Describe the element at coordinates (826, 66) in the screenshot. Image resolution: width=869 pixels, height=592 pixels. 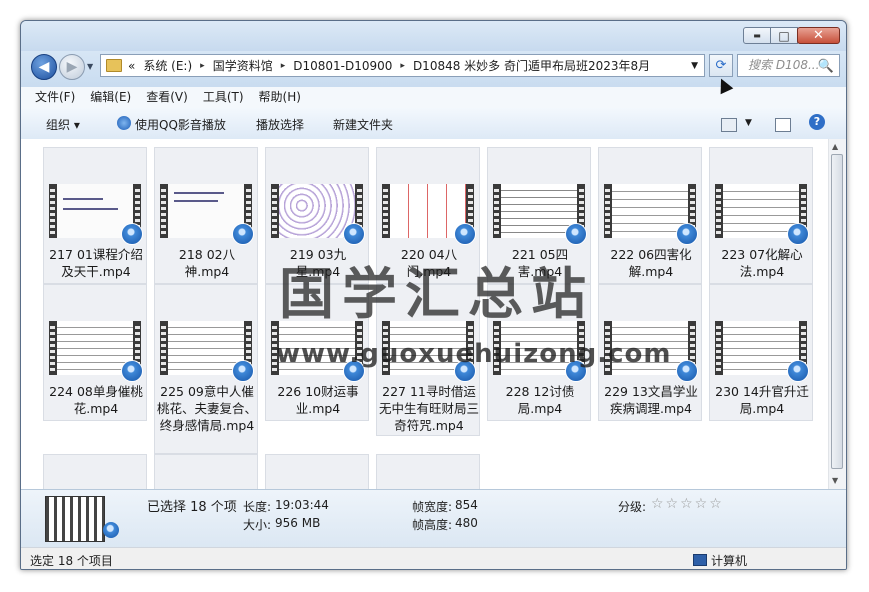
I see `search-icon: 🔍` at that location.